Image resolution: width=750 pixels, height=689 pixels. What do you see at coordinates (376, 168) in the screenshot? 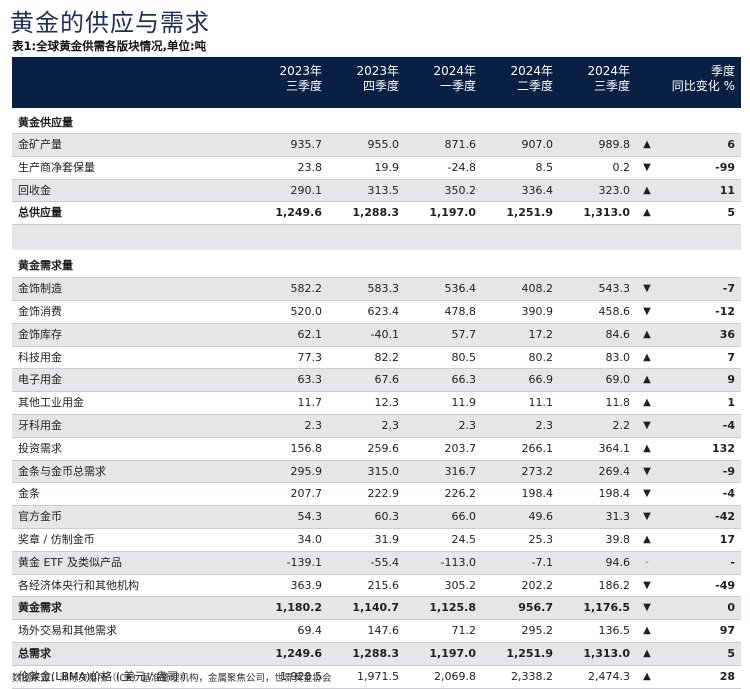
I see `table-row: 生产商净套保量 23.8 19.9 -24.8 8.5 0.2 ▼ -99` at bounding box center [376, 168].